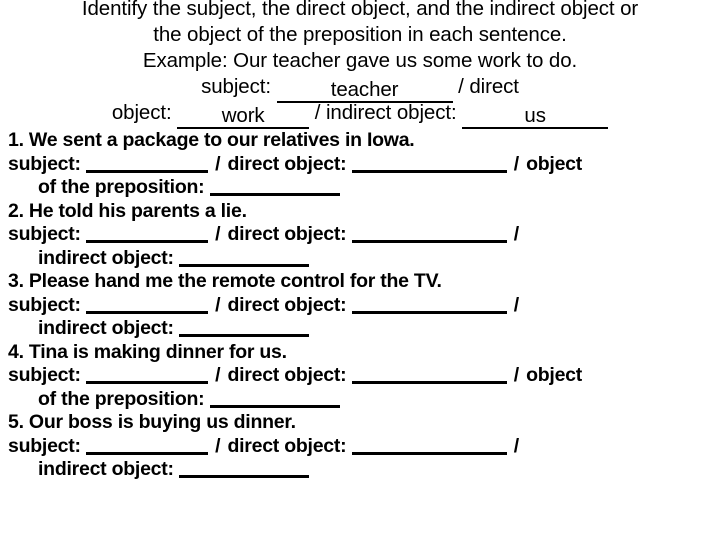 This screenshot has height=540, width=720. I want to click on direct-object-label-1: direct object:, so click(287, 163).